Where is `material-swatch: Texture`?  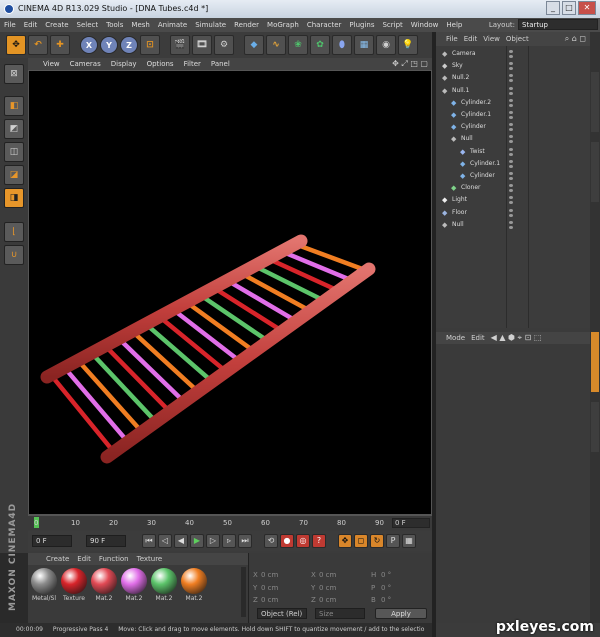 material-swatch: Texture is located at coordinates (74, 587).